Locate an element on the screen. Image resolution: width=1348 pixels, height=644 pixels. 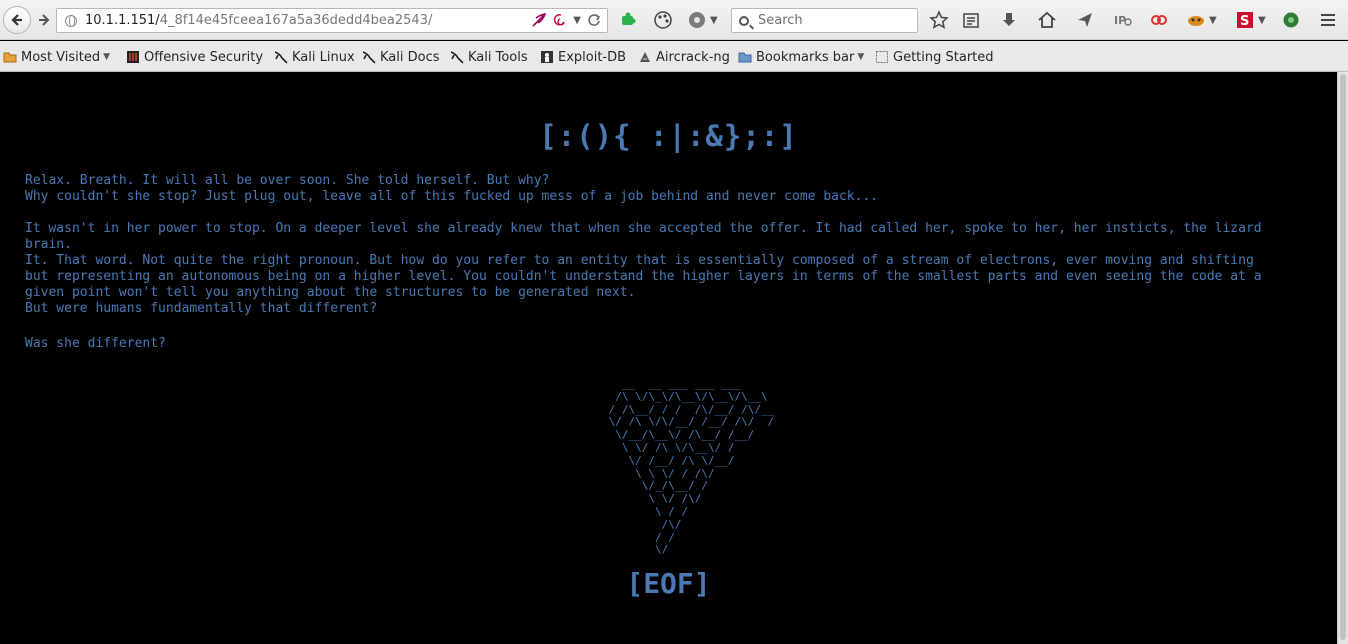
monkey-addon-icon: ▼ is located at coordinates (1201, 20).